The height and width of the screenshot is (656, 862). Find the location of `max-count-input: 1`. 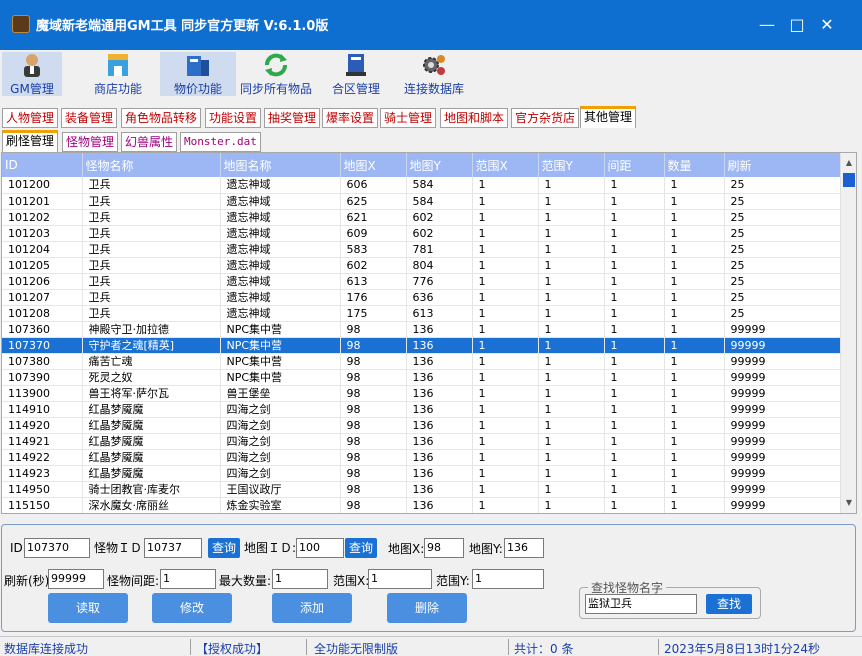

max-count-input: 1 is located at coordinates (300, 579).